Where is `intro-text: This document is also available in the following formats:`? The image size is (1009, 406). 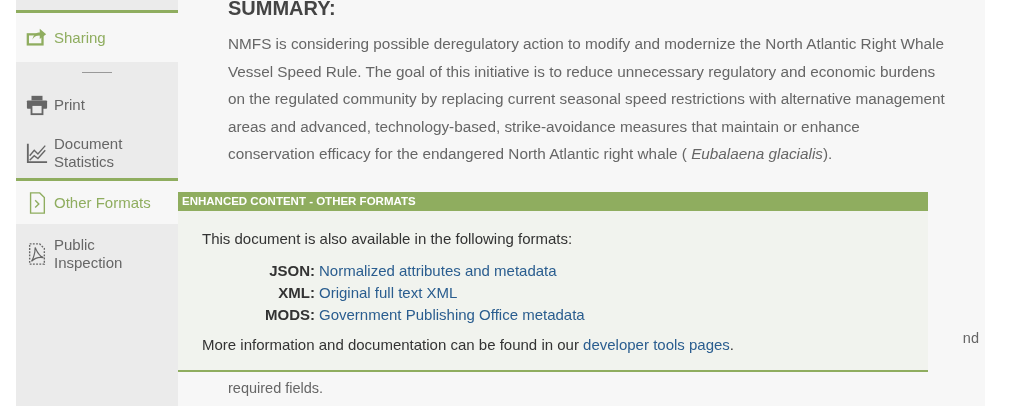 intro-text: This document is also available in the following formats: is located at coordinates (388, 239).